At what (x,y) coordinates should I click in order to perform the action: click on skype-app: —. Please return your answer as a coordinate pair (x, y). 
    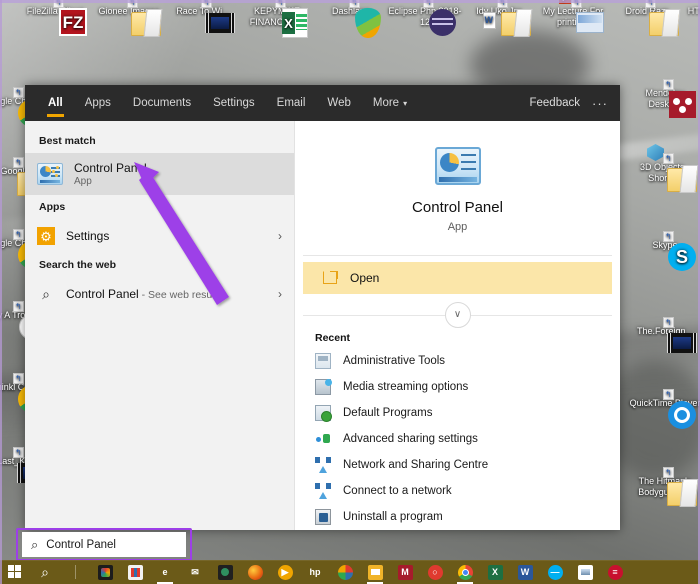
    Looking at the image, I should click on (555, 572).